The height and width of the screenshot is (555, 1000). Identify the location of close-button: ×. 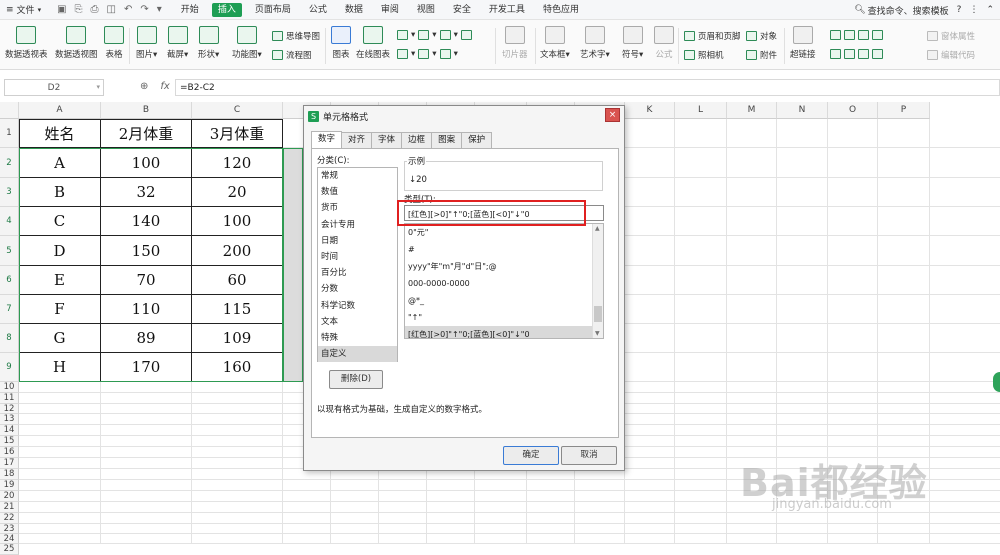
(612, 115).